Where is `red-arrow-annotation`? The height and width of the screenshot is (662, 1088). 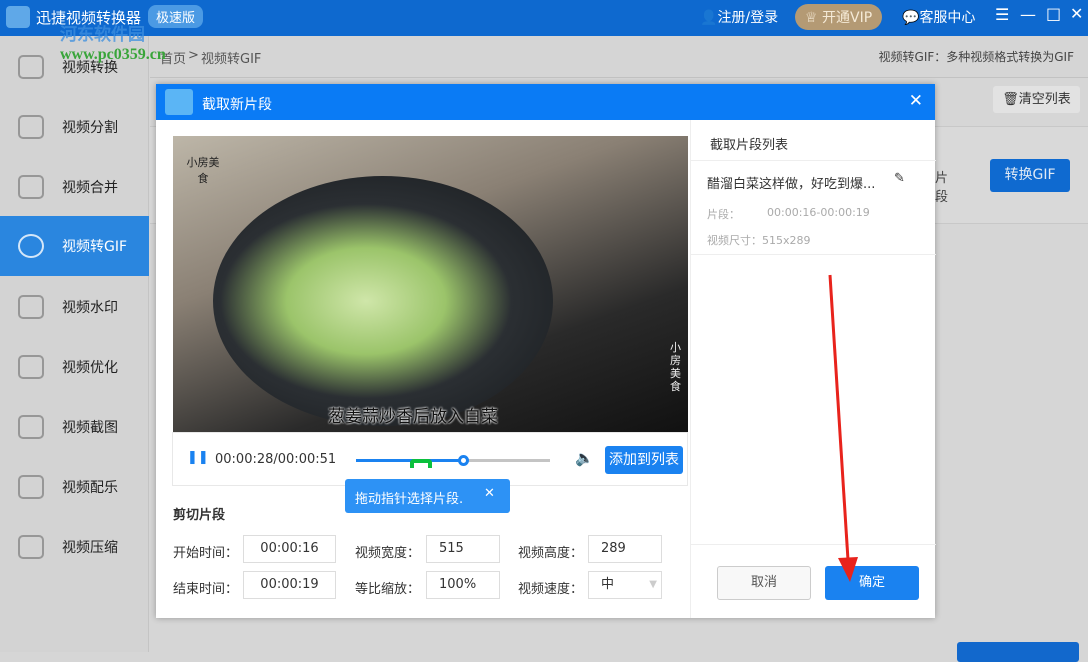
red-arrow-annotation is located at coordinates (843, 428).